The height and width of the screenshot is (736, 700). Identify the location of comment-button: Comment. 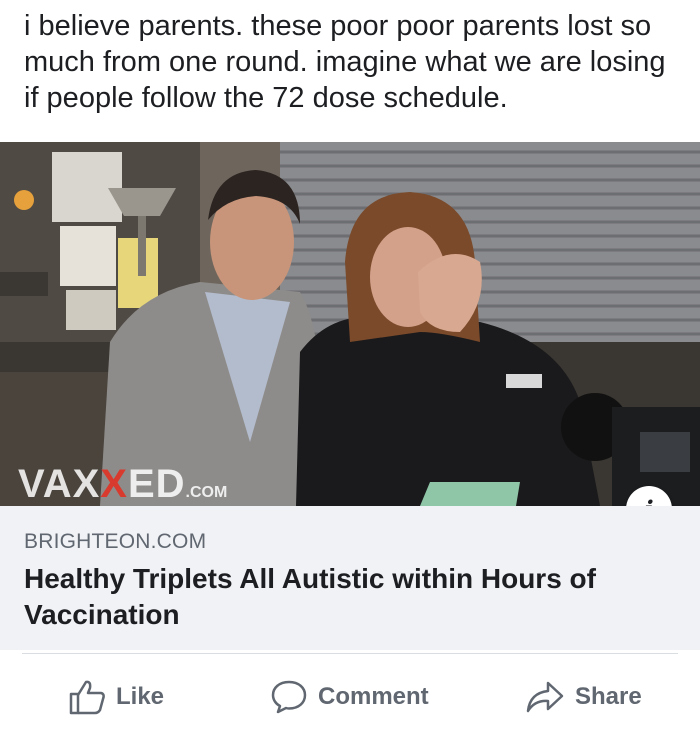
(349, 697).